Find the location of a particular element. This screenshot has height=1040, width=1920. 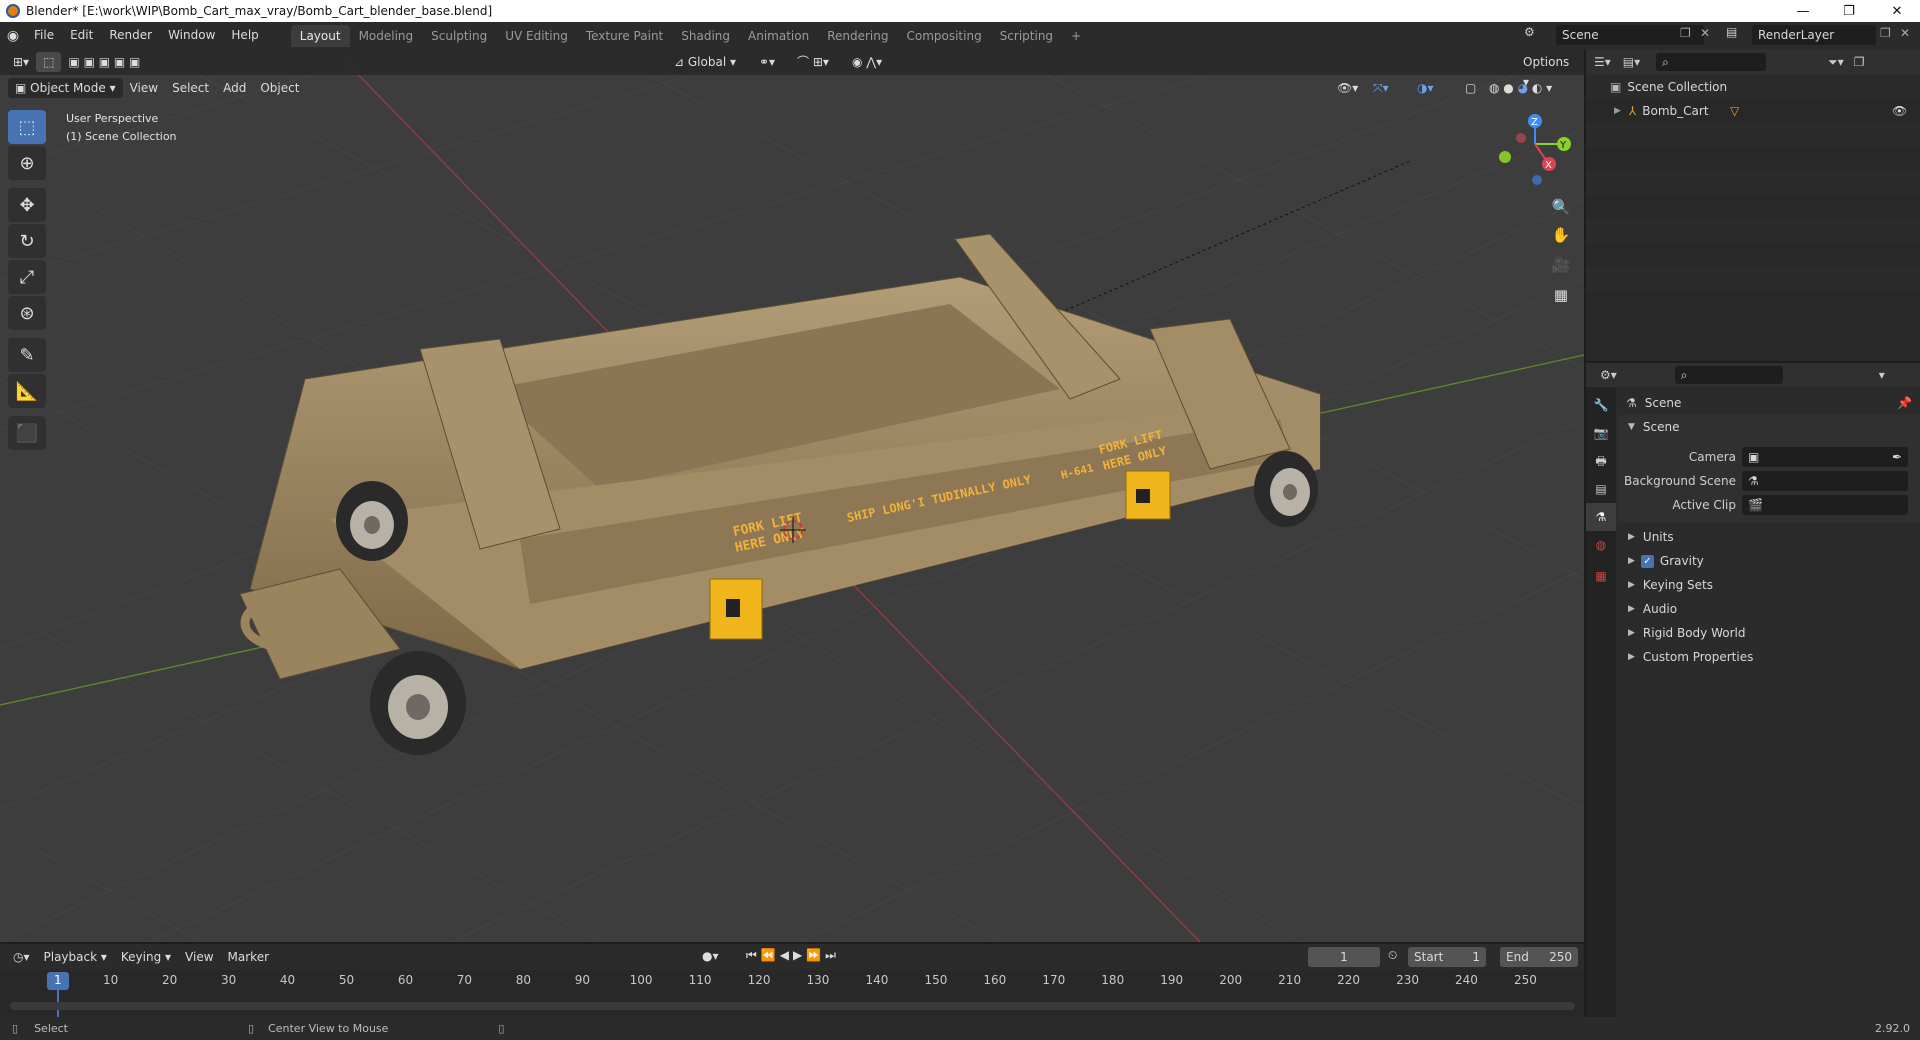

viewport-menu-add: Add is located at coordinates (234, 88).